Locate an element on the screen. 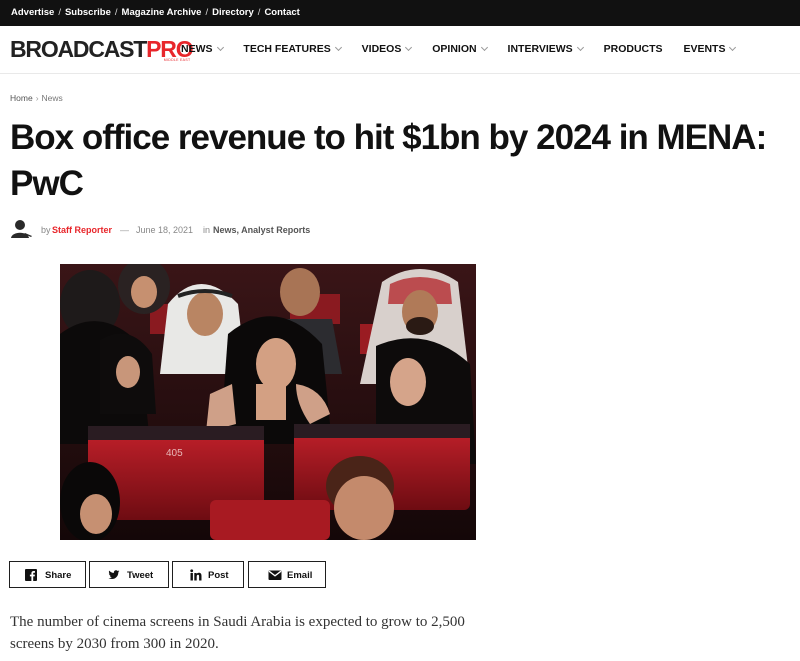 The image size is (800, 661). twitter-share-button: Tweet is located at coordinates (129, 574).